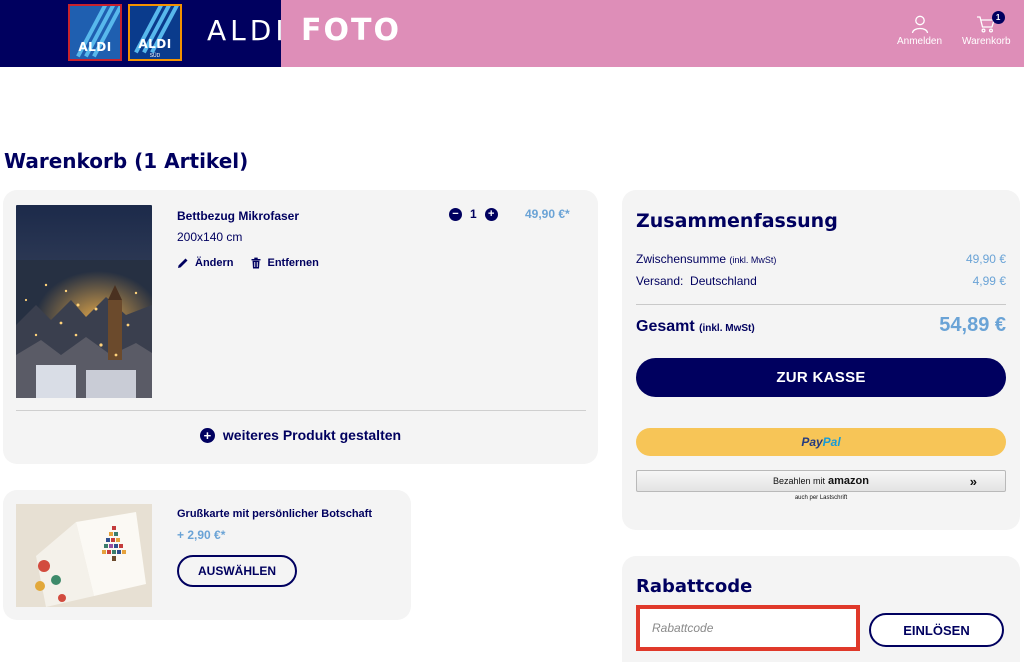  I want to click on header-section-area: FOTO Anmelden 1 Warenkorb, so click(652, 33).